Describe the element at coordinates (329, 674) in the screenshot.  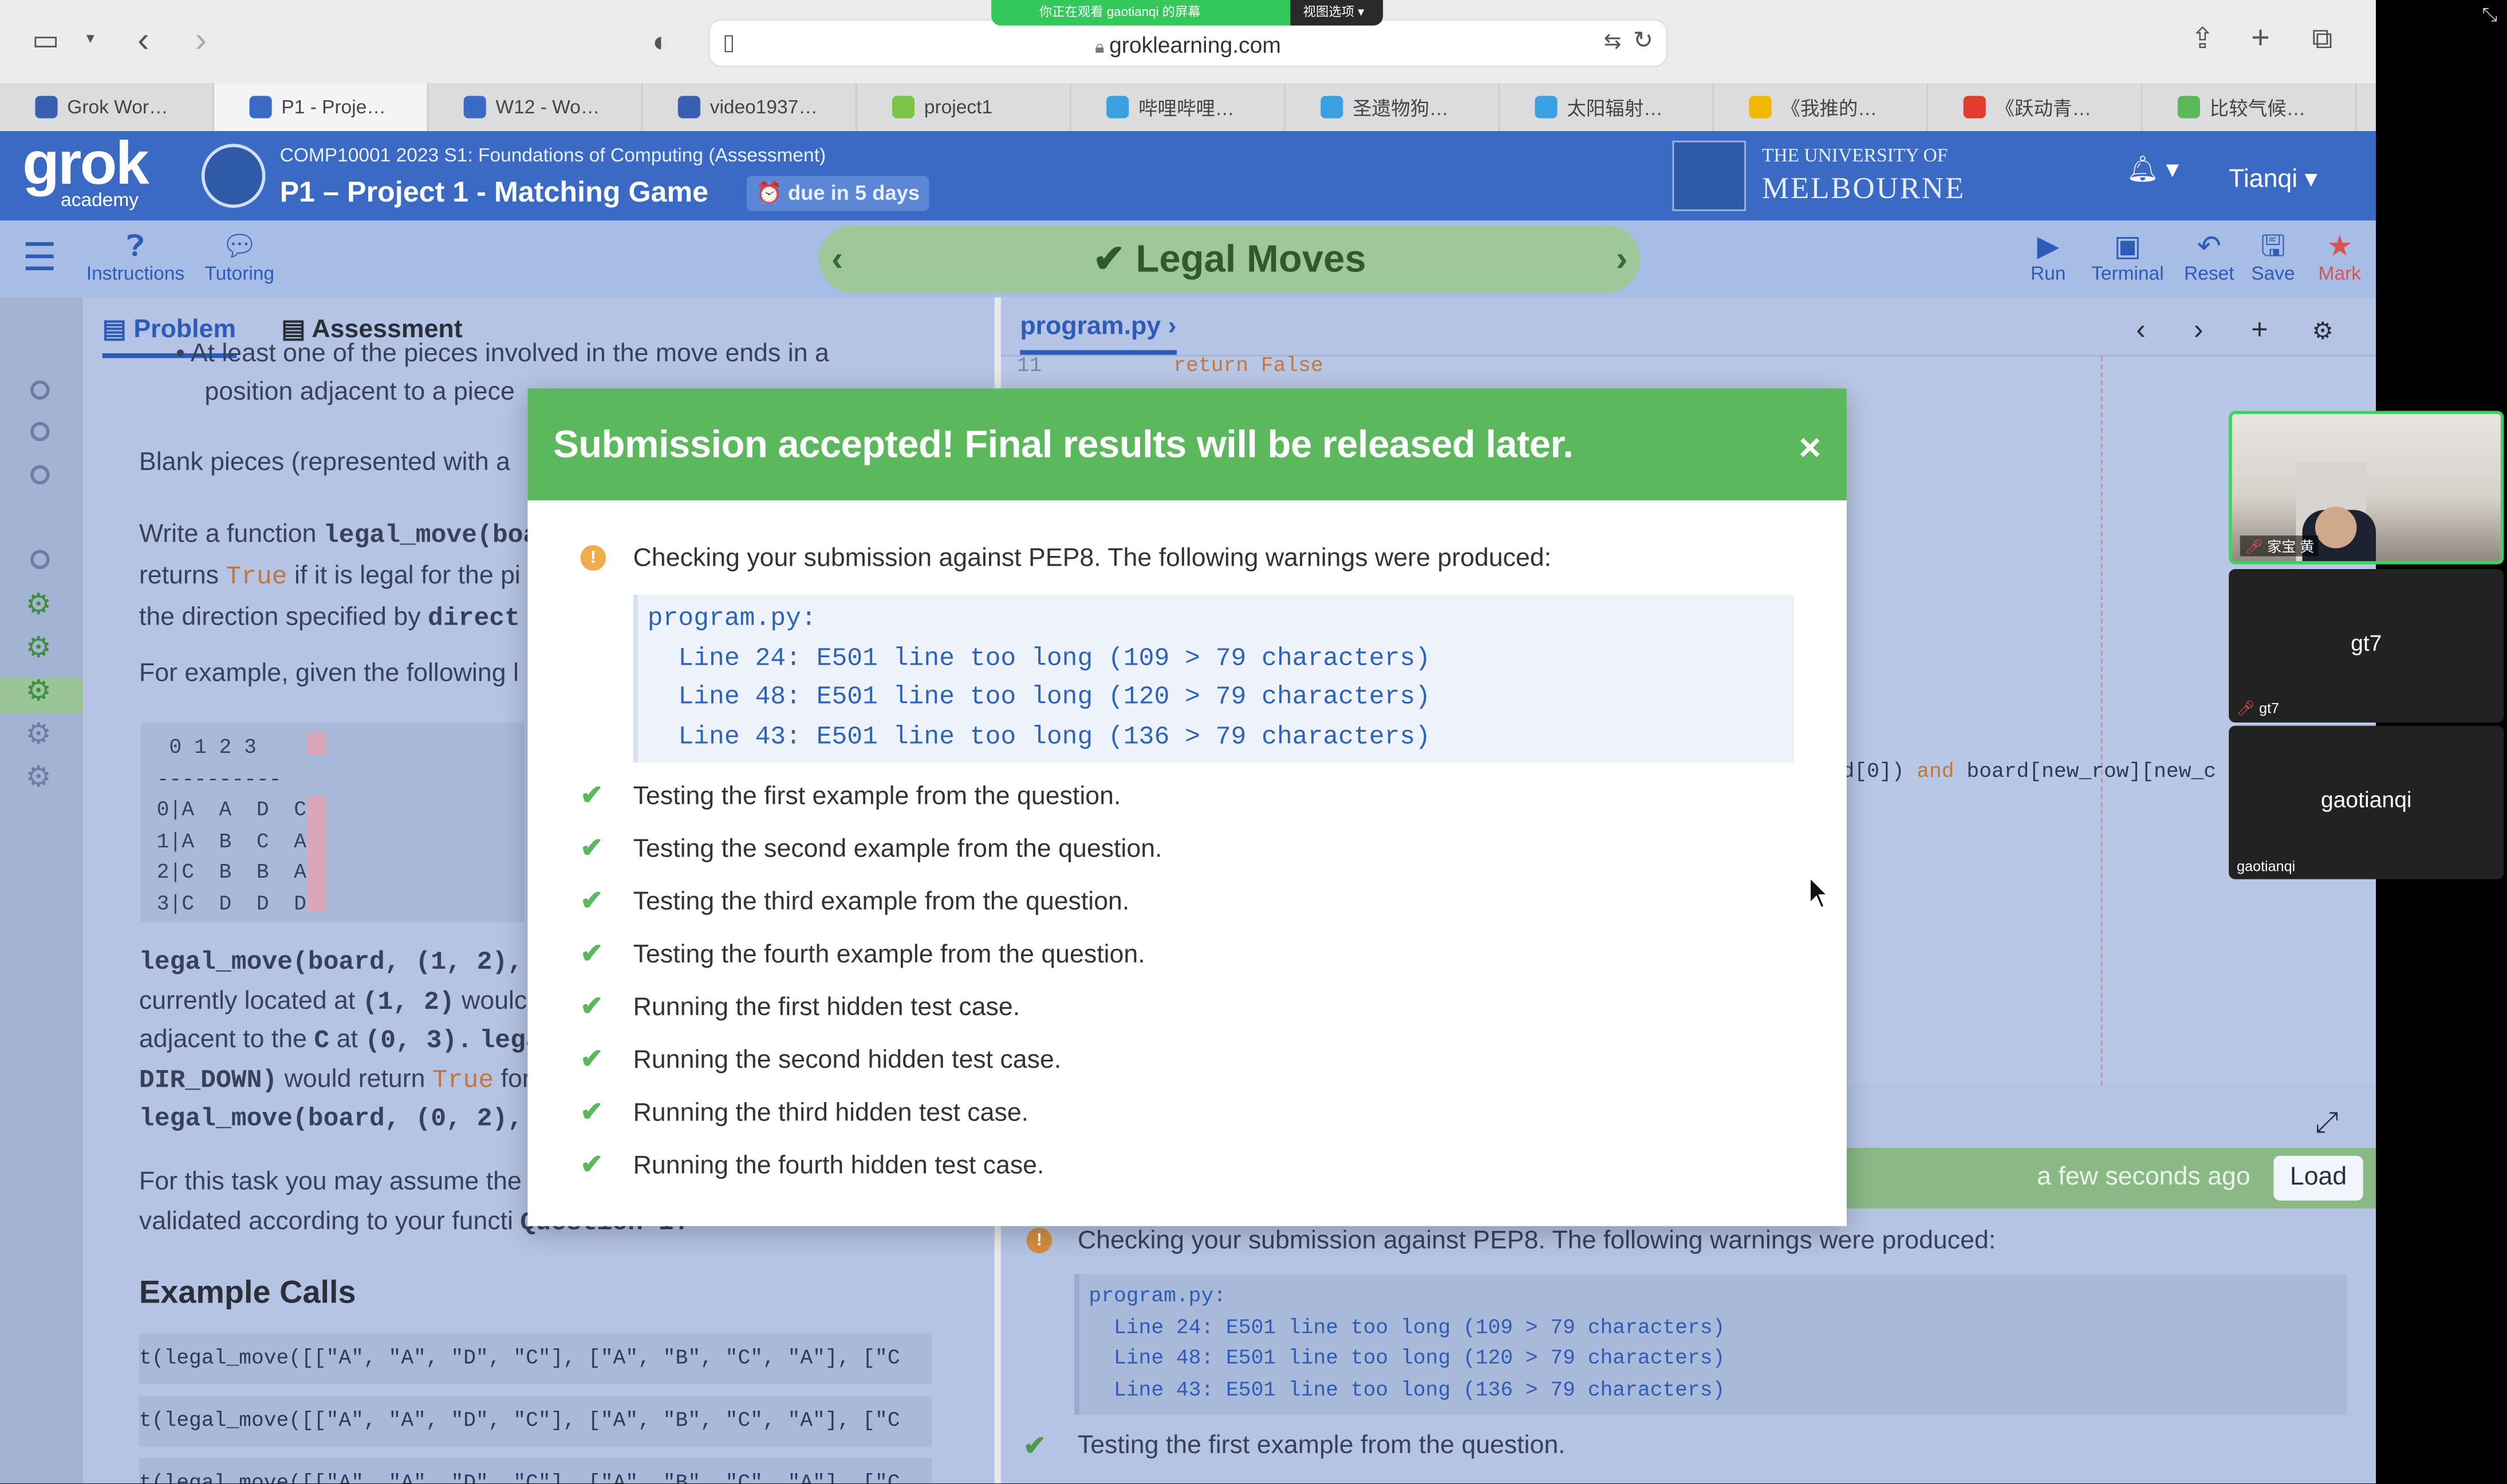
I see `paragraph: For example, given the following l` at that location.